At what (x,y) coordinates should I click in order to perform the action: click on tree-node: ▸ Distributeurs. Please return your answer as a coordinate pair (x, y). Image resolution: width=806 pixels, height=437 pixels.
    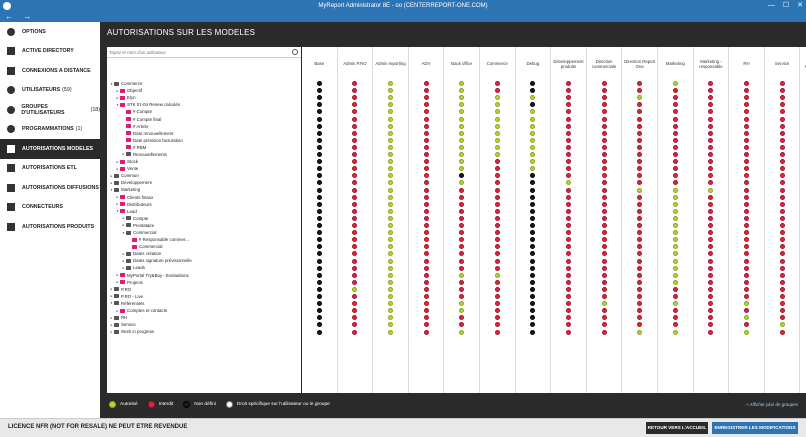
    Looking at the image, I should click on (204, 204).